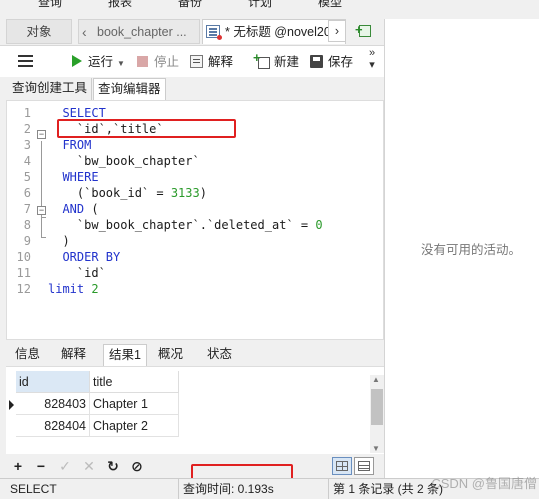 The image size is (539, 499). I want to click on grid-action-bar: + − ✓ ✕ ↻ ⊘, so click(195, 476).